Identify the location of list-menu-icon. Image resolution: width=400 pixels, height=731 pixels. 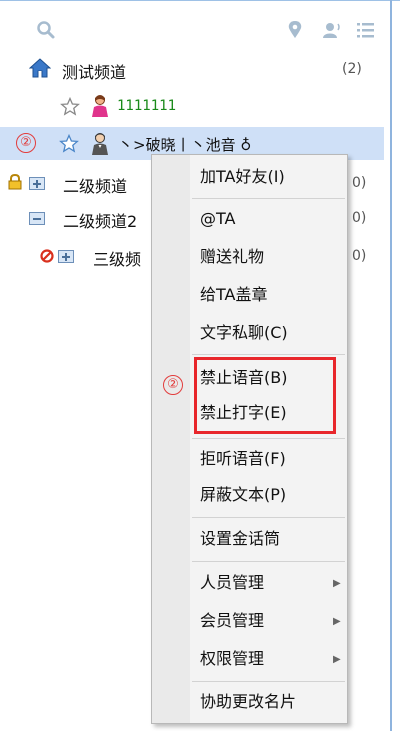
(366, 32).